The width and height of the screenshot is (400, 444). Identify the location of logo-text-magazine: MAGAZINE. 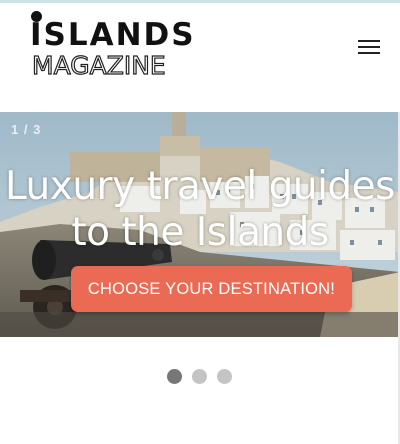
(98, 65).